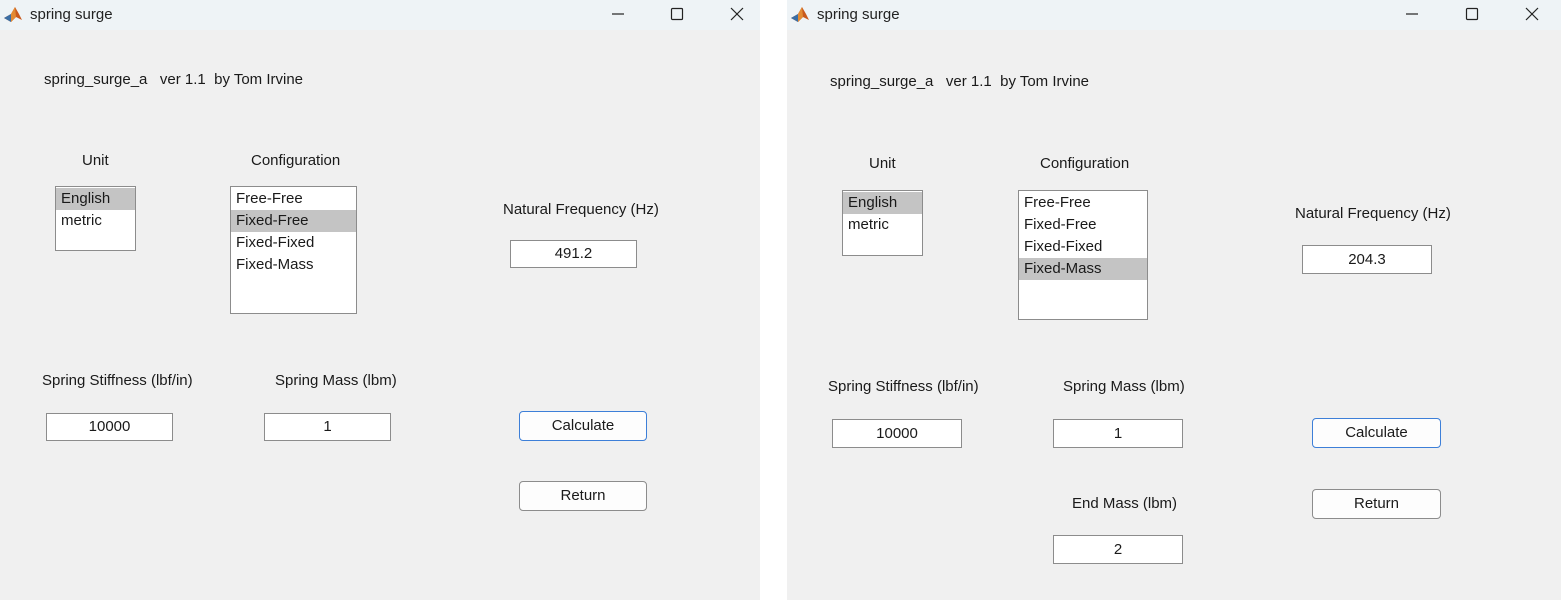 Image resolution: width=1561 pixels, height=600 pixels. What do you see at coordinates (773, 300) in the screenshot?
I see `window-gap` at bounding box center [773, 300].